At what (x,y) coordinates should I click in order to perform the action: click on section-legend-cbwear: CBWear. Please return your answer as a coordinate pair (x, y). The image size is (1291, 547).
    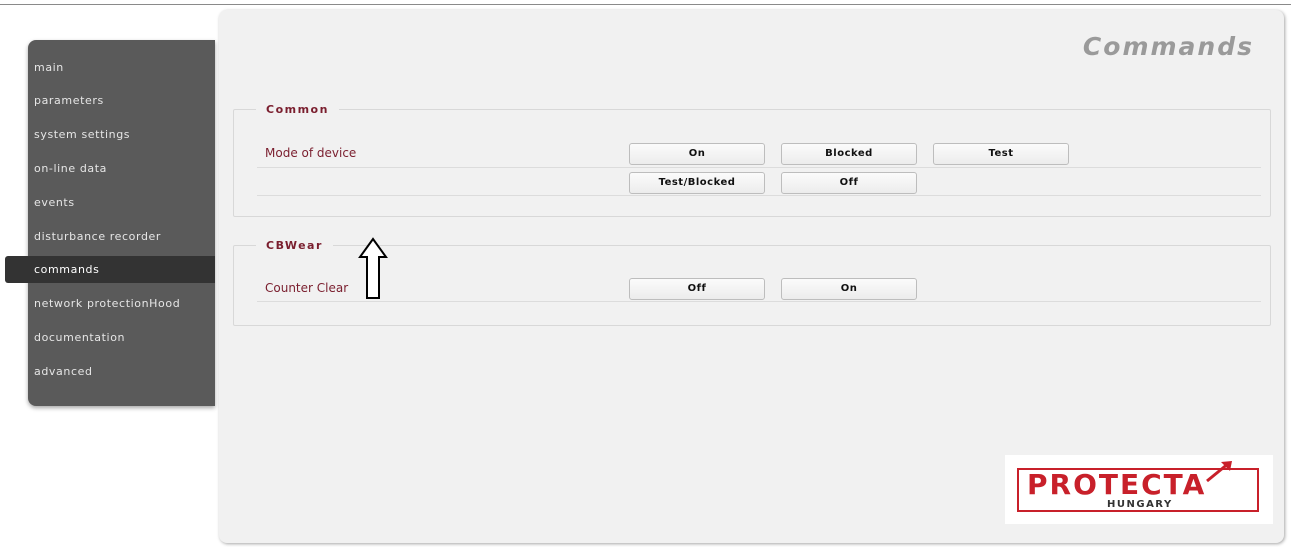
    Looking at the image, I should click on (294, 245).